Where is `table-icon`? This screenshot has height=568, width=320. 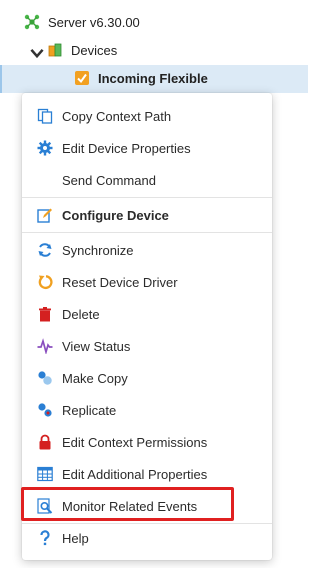 table-icon is located at coordinates (45, 474).